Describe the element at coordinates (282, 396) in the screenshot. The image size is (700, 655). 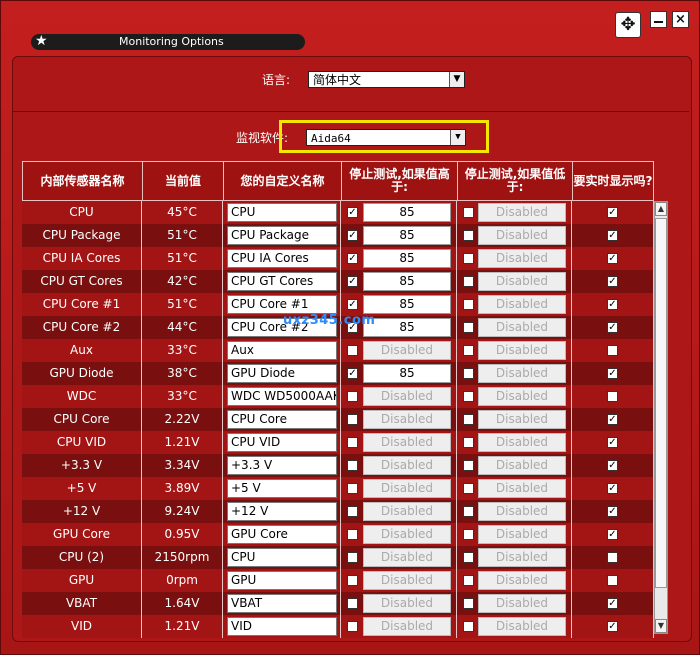
I see `custom-name-input: WDC WD5000AAK` at that location.